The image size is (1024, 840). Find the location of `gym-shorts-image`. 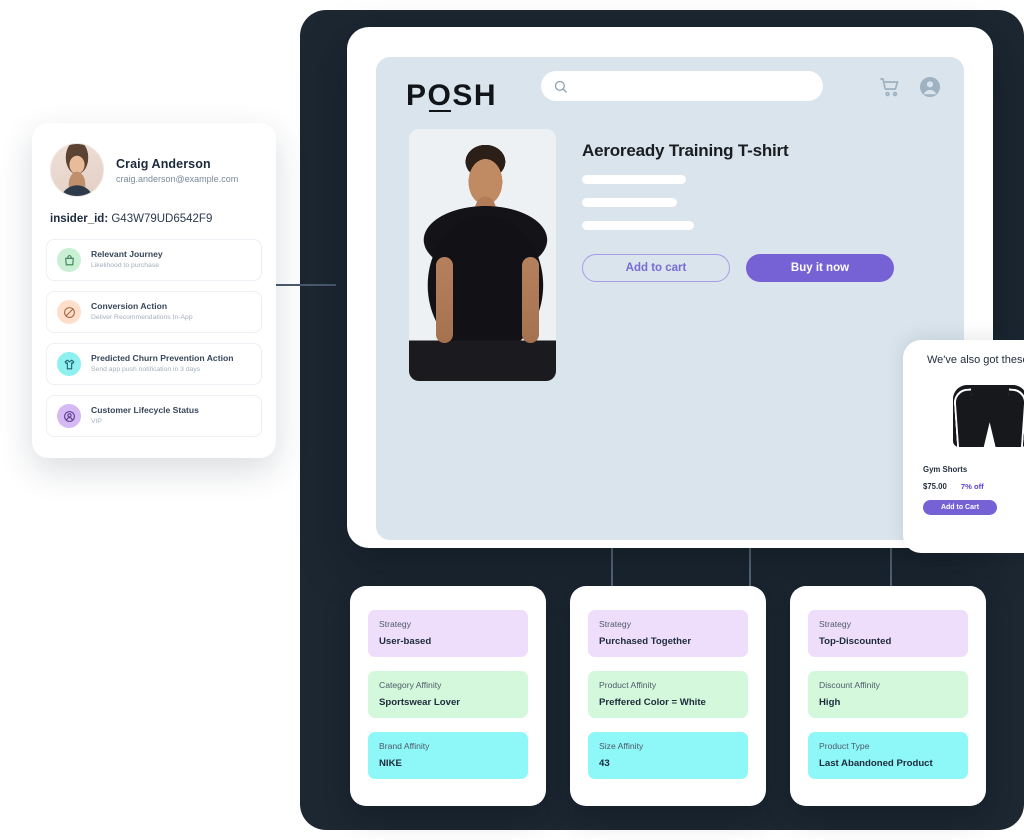

gym-shorts-image is located at coordinates (973, 416).